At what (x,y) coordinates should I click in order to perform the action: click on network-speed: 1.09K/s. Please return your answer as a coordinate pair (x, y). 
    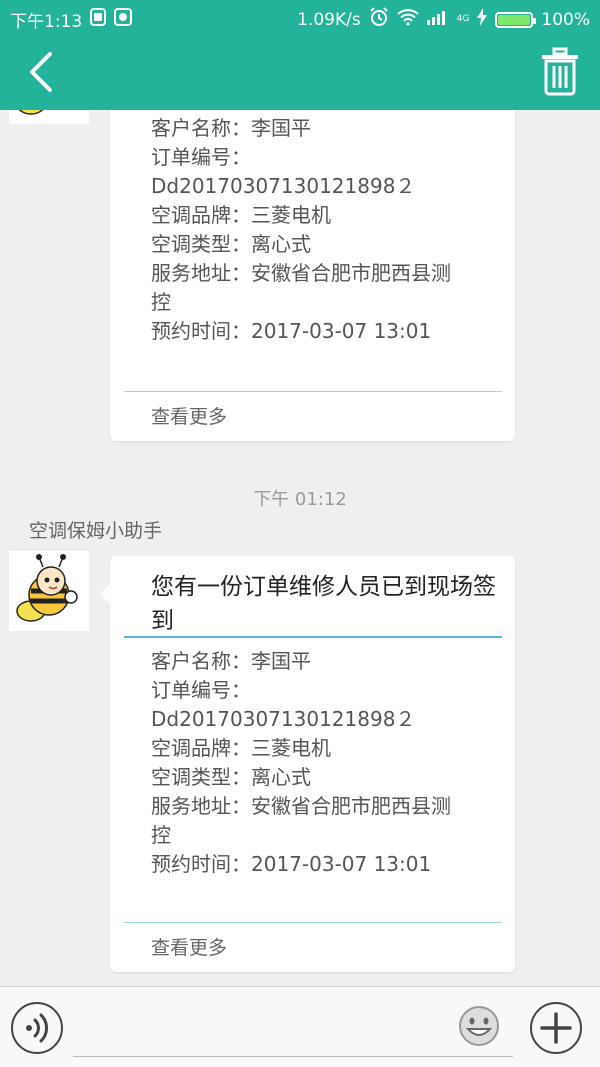
    Looking at the image, I should click on (329, 19).